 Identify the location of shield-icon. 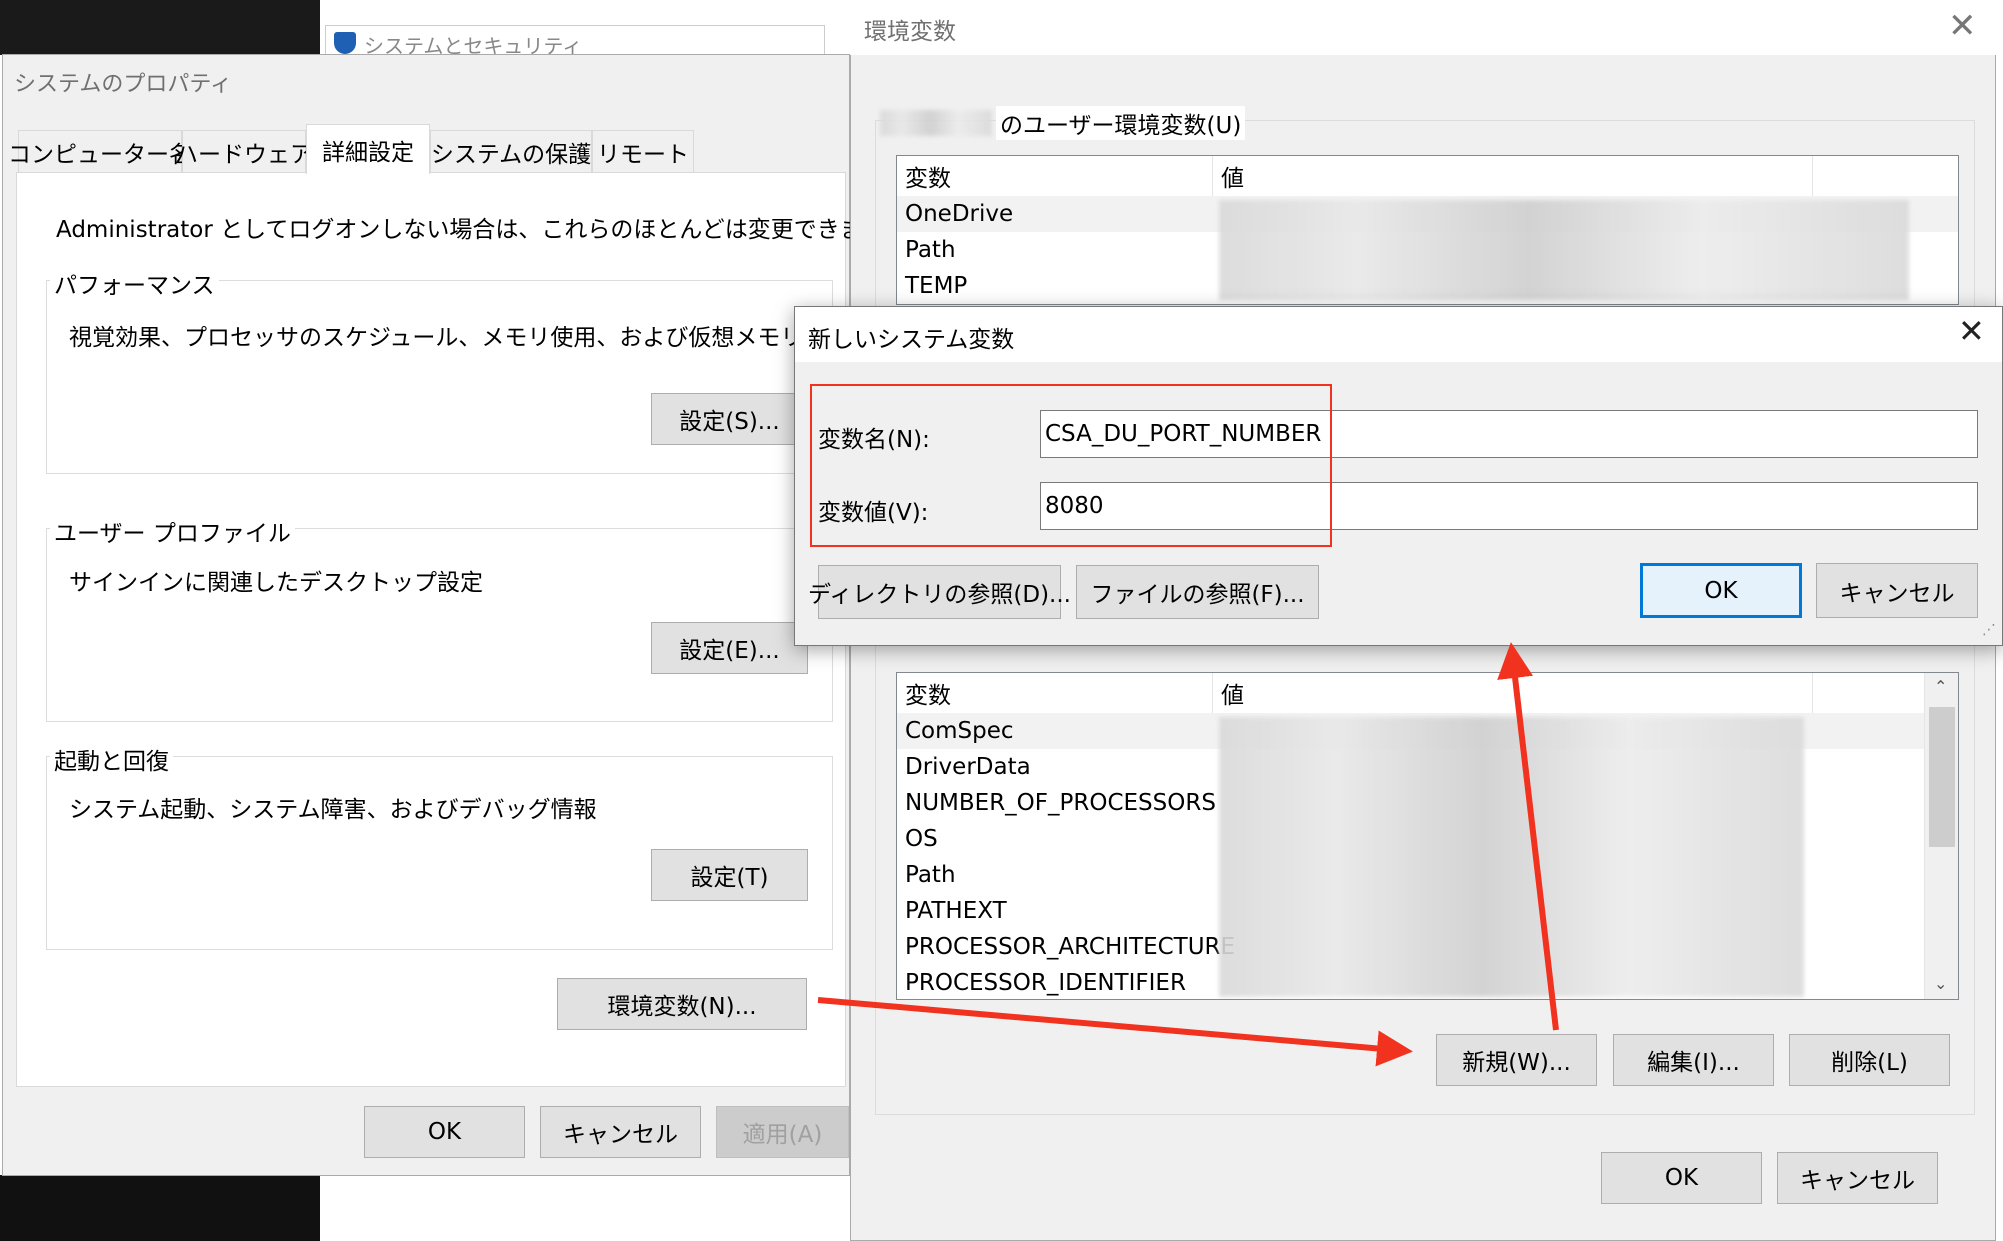
(345, 43).